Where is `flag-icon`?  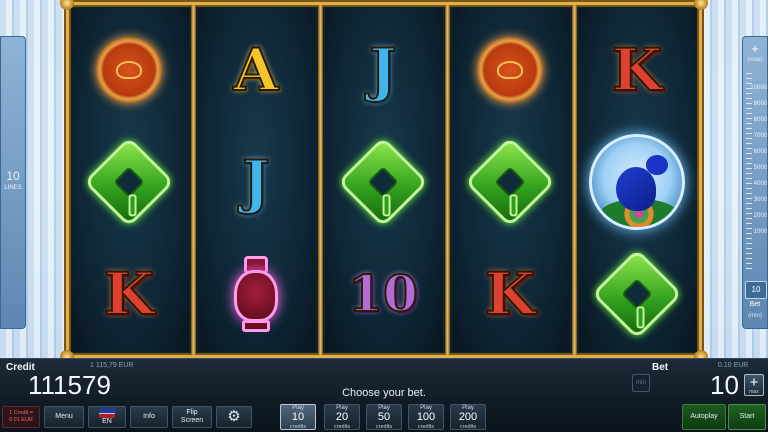
flag-icon is located at coordinates (107, 413).